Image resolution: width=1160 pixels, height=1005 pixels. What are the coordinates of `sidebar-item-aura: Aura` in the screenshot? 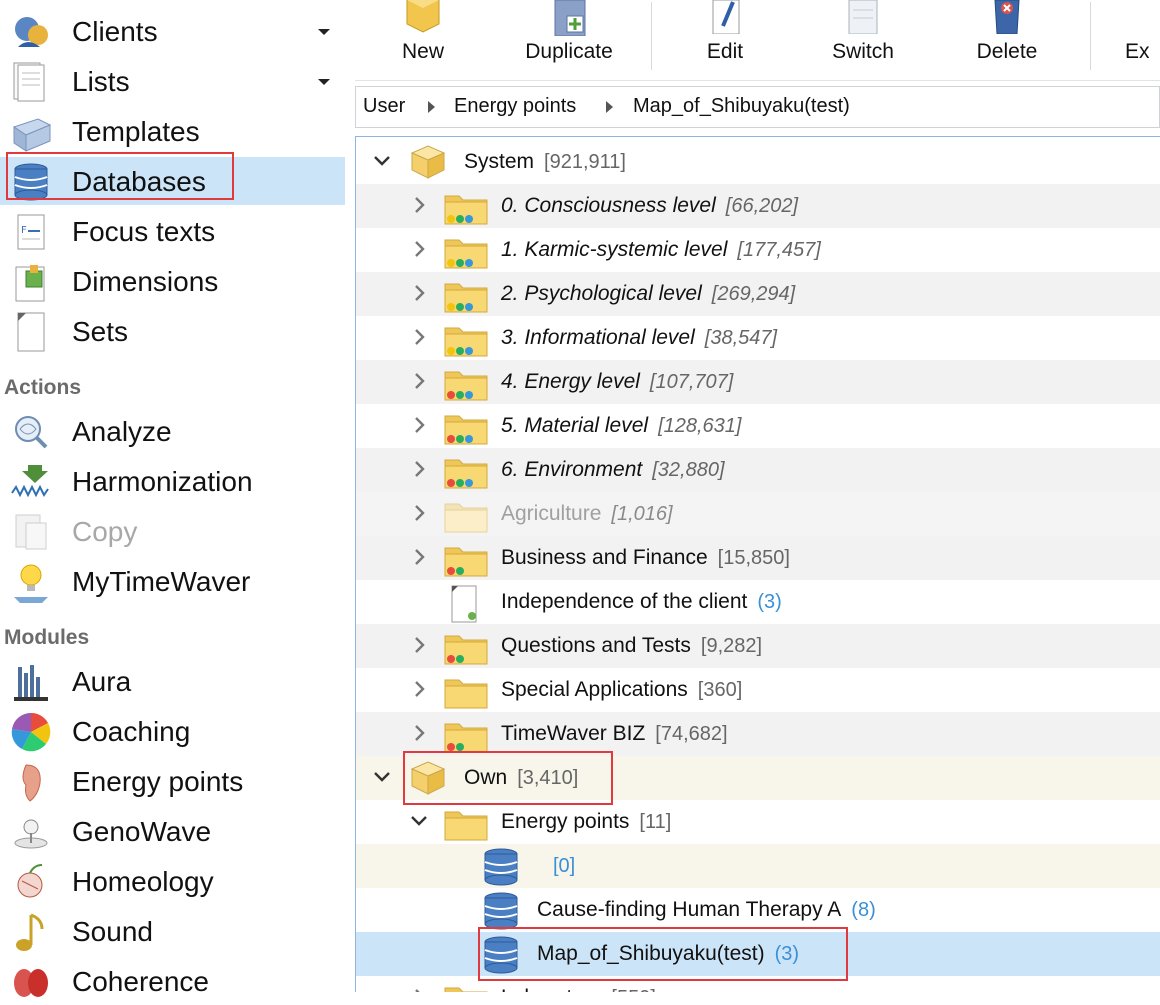 It's located at (172, 681).